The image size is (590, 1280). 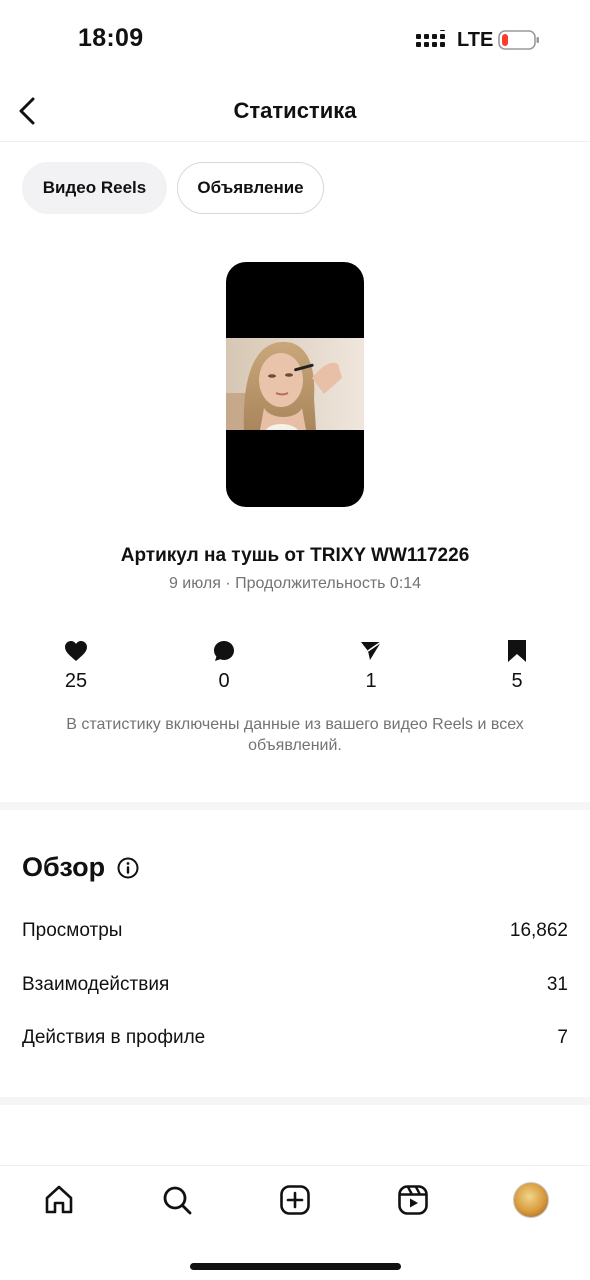 I want to click on comment-icon, so click(x=224, y=651).